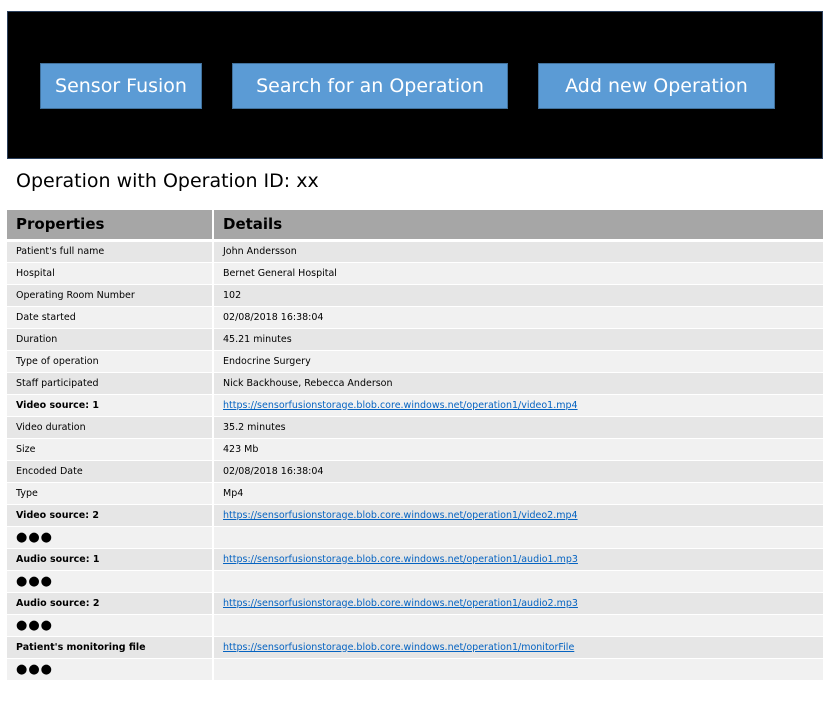 The width and height of the screenshot is (833, 720). I want to click on table-row: Date started 02/08/2018 16:38:04, so click(415, 317).